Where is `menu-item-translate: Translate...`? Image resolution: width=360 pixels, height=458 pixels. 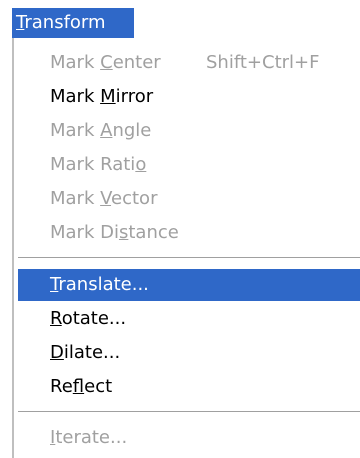
menu-item-translate: Translate... is located at coordinates (189, 285).